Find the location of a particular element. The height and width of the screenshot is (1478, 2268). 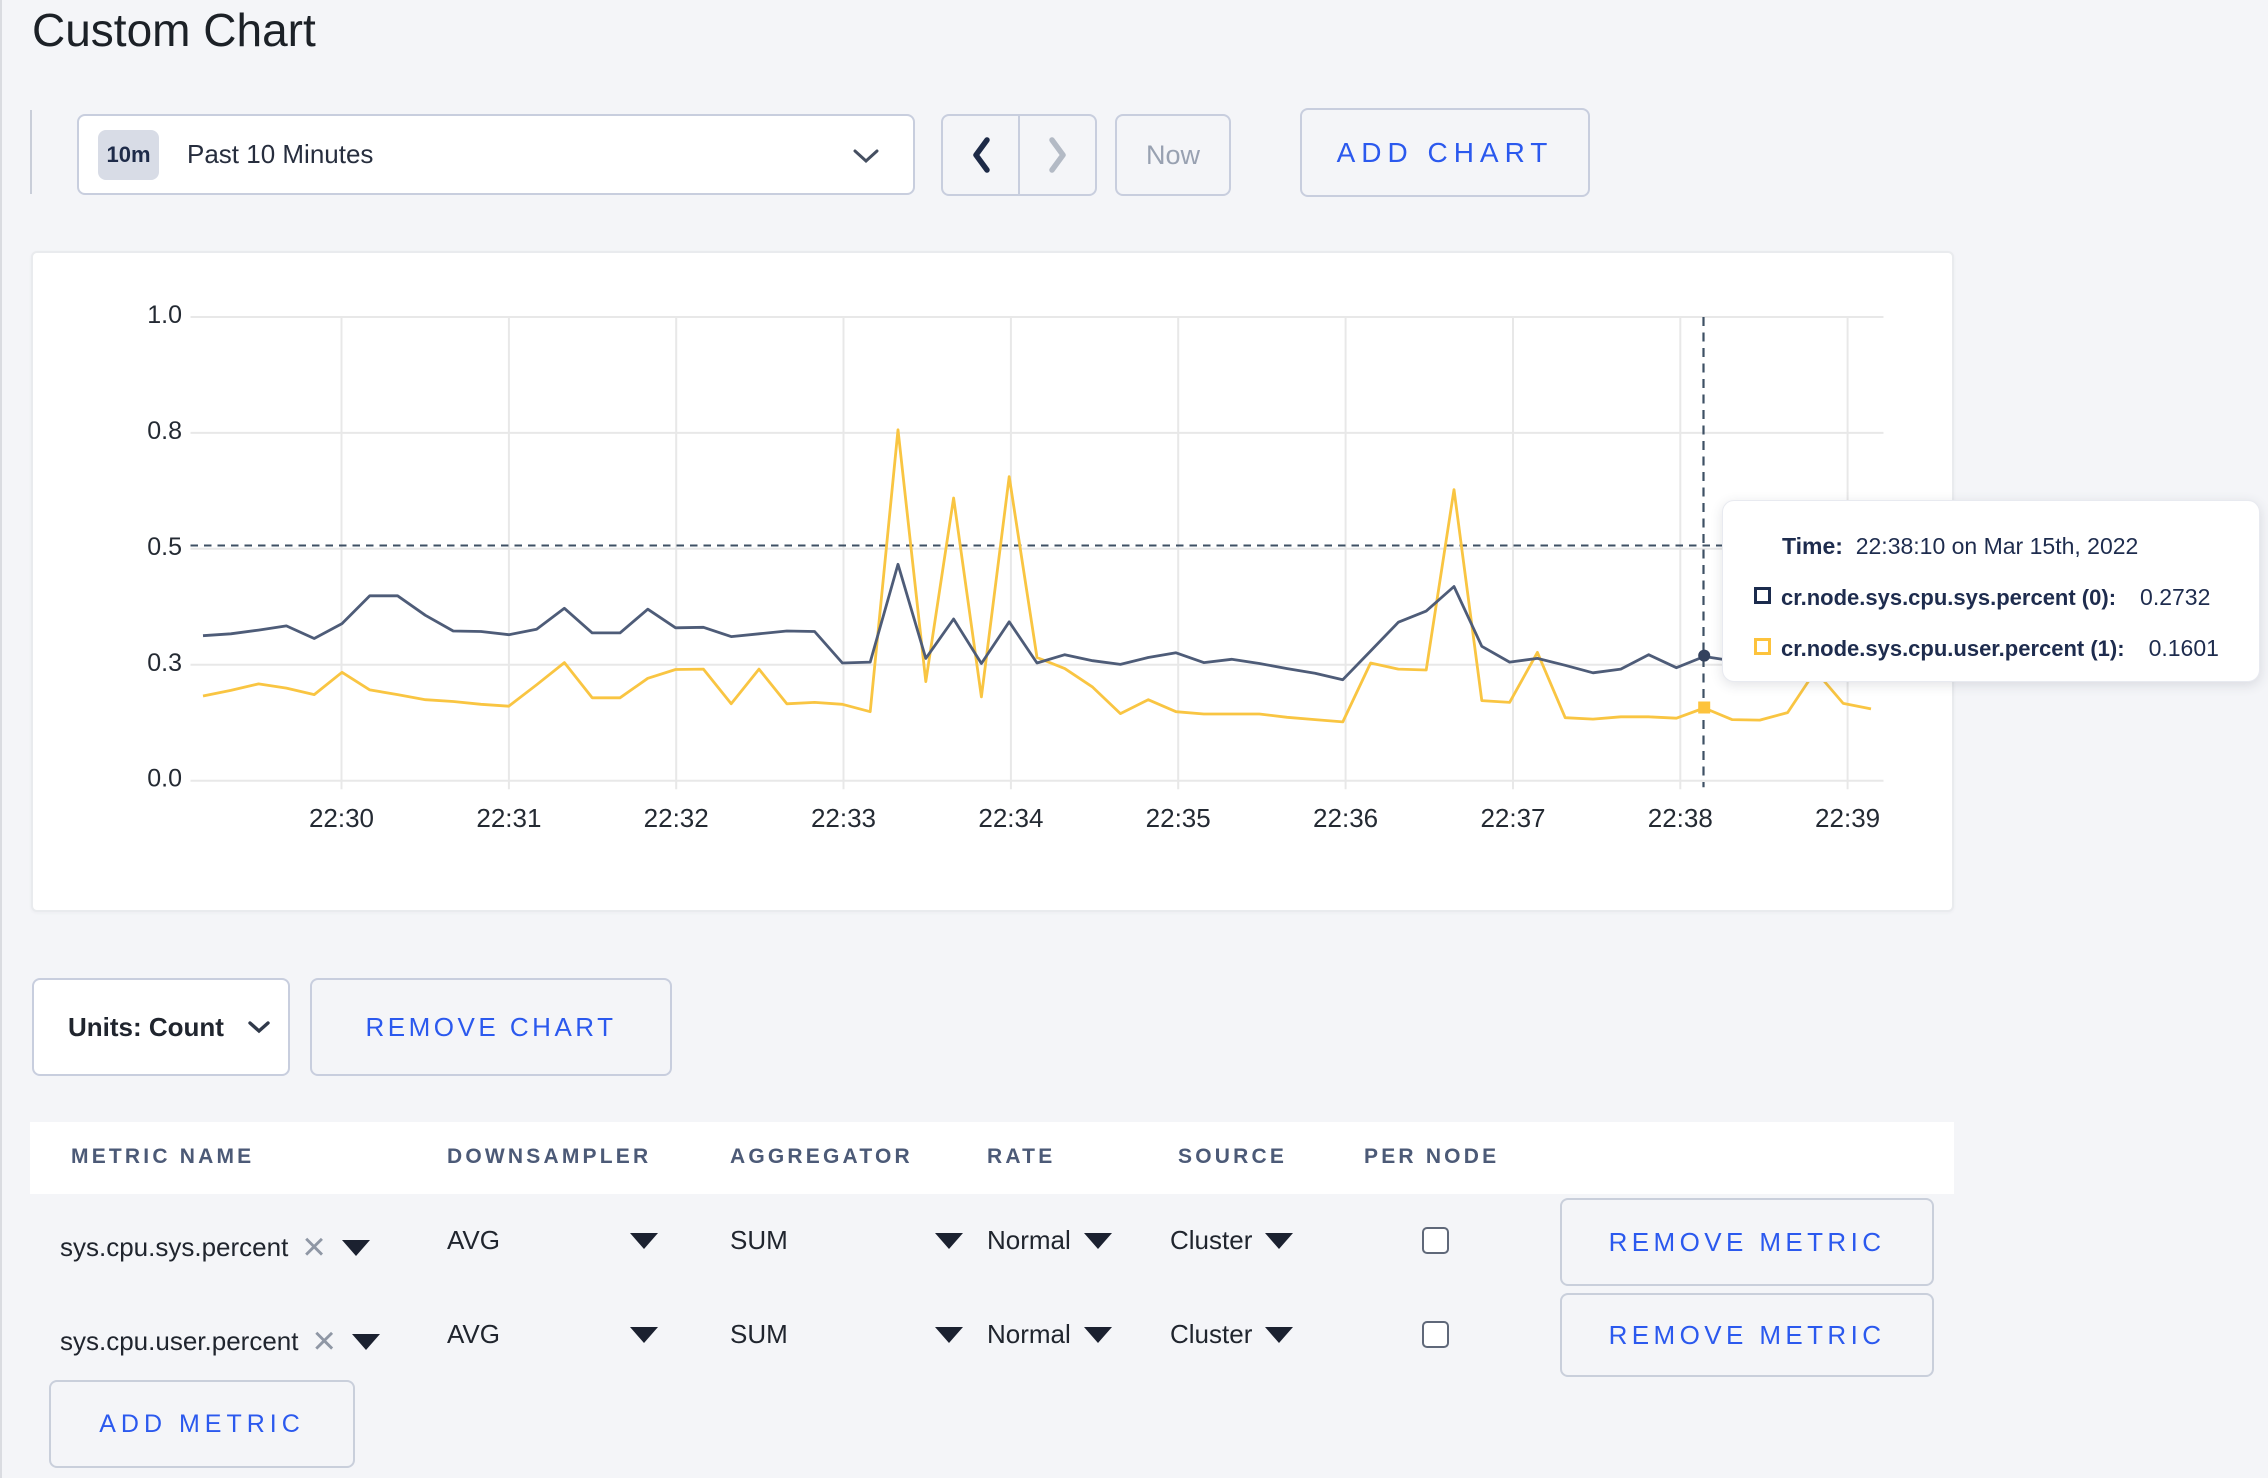

svg-text: 22:35 is located at coordinates (1178, 818).